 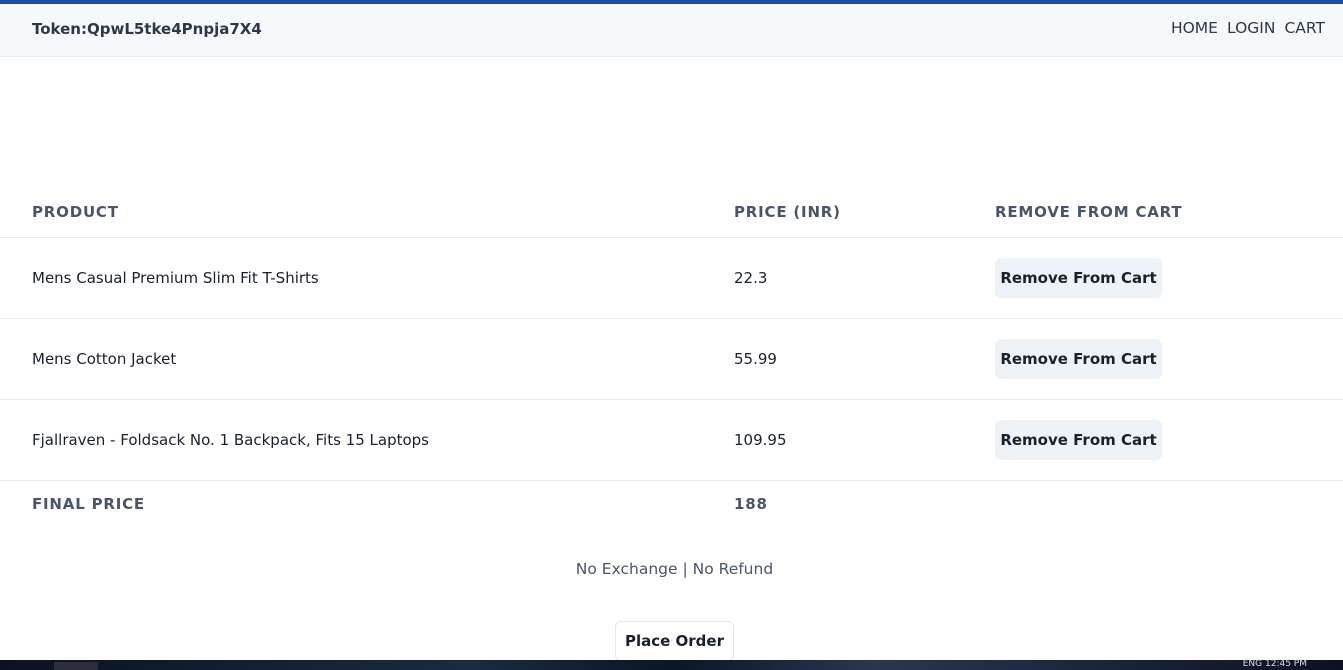 What do you see at coordinates (674, 569) in the screenshot?
I see `policy-text: No Exchange | No Refund` at bounding box center [674, 569].